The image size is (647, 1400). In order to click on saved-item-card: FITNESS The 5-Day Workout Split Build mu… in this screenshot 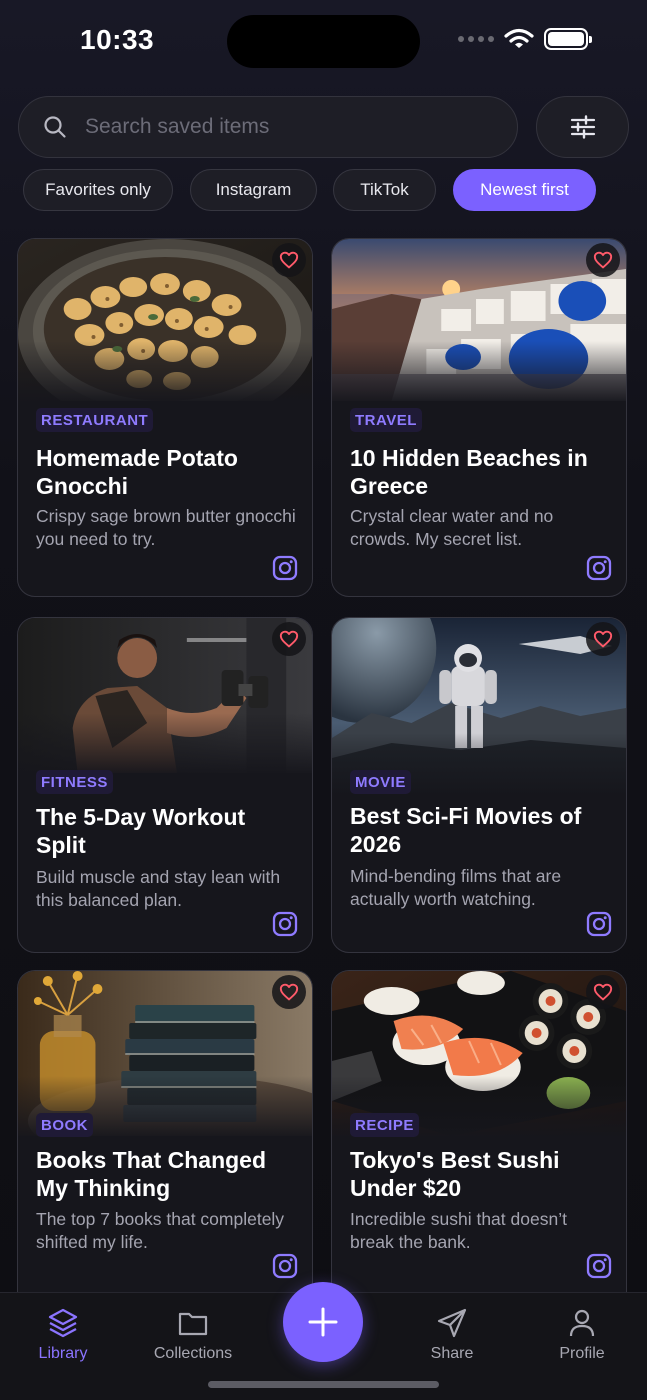, I will do `click(165, 785)`.